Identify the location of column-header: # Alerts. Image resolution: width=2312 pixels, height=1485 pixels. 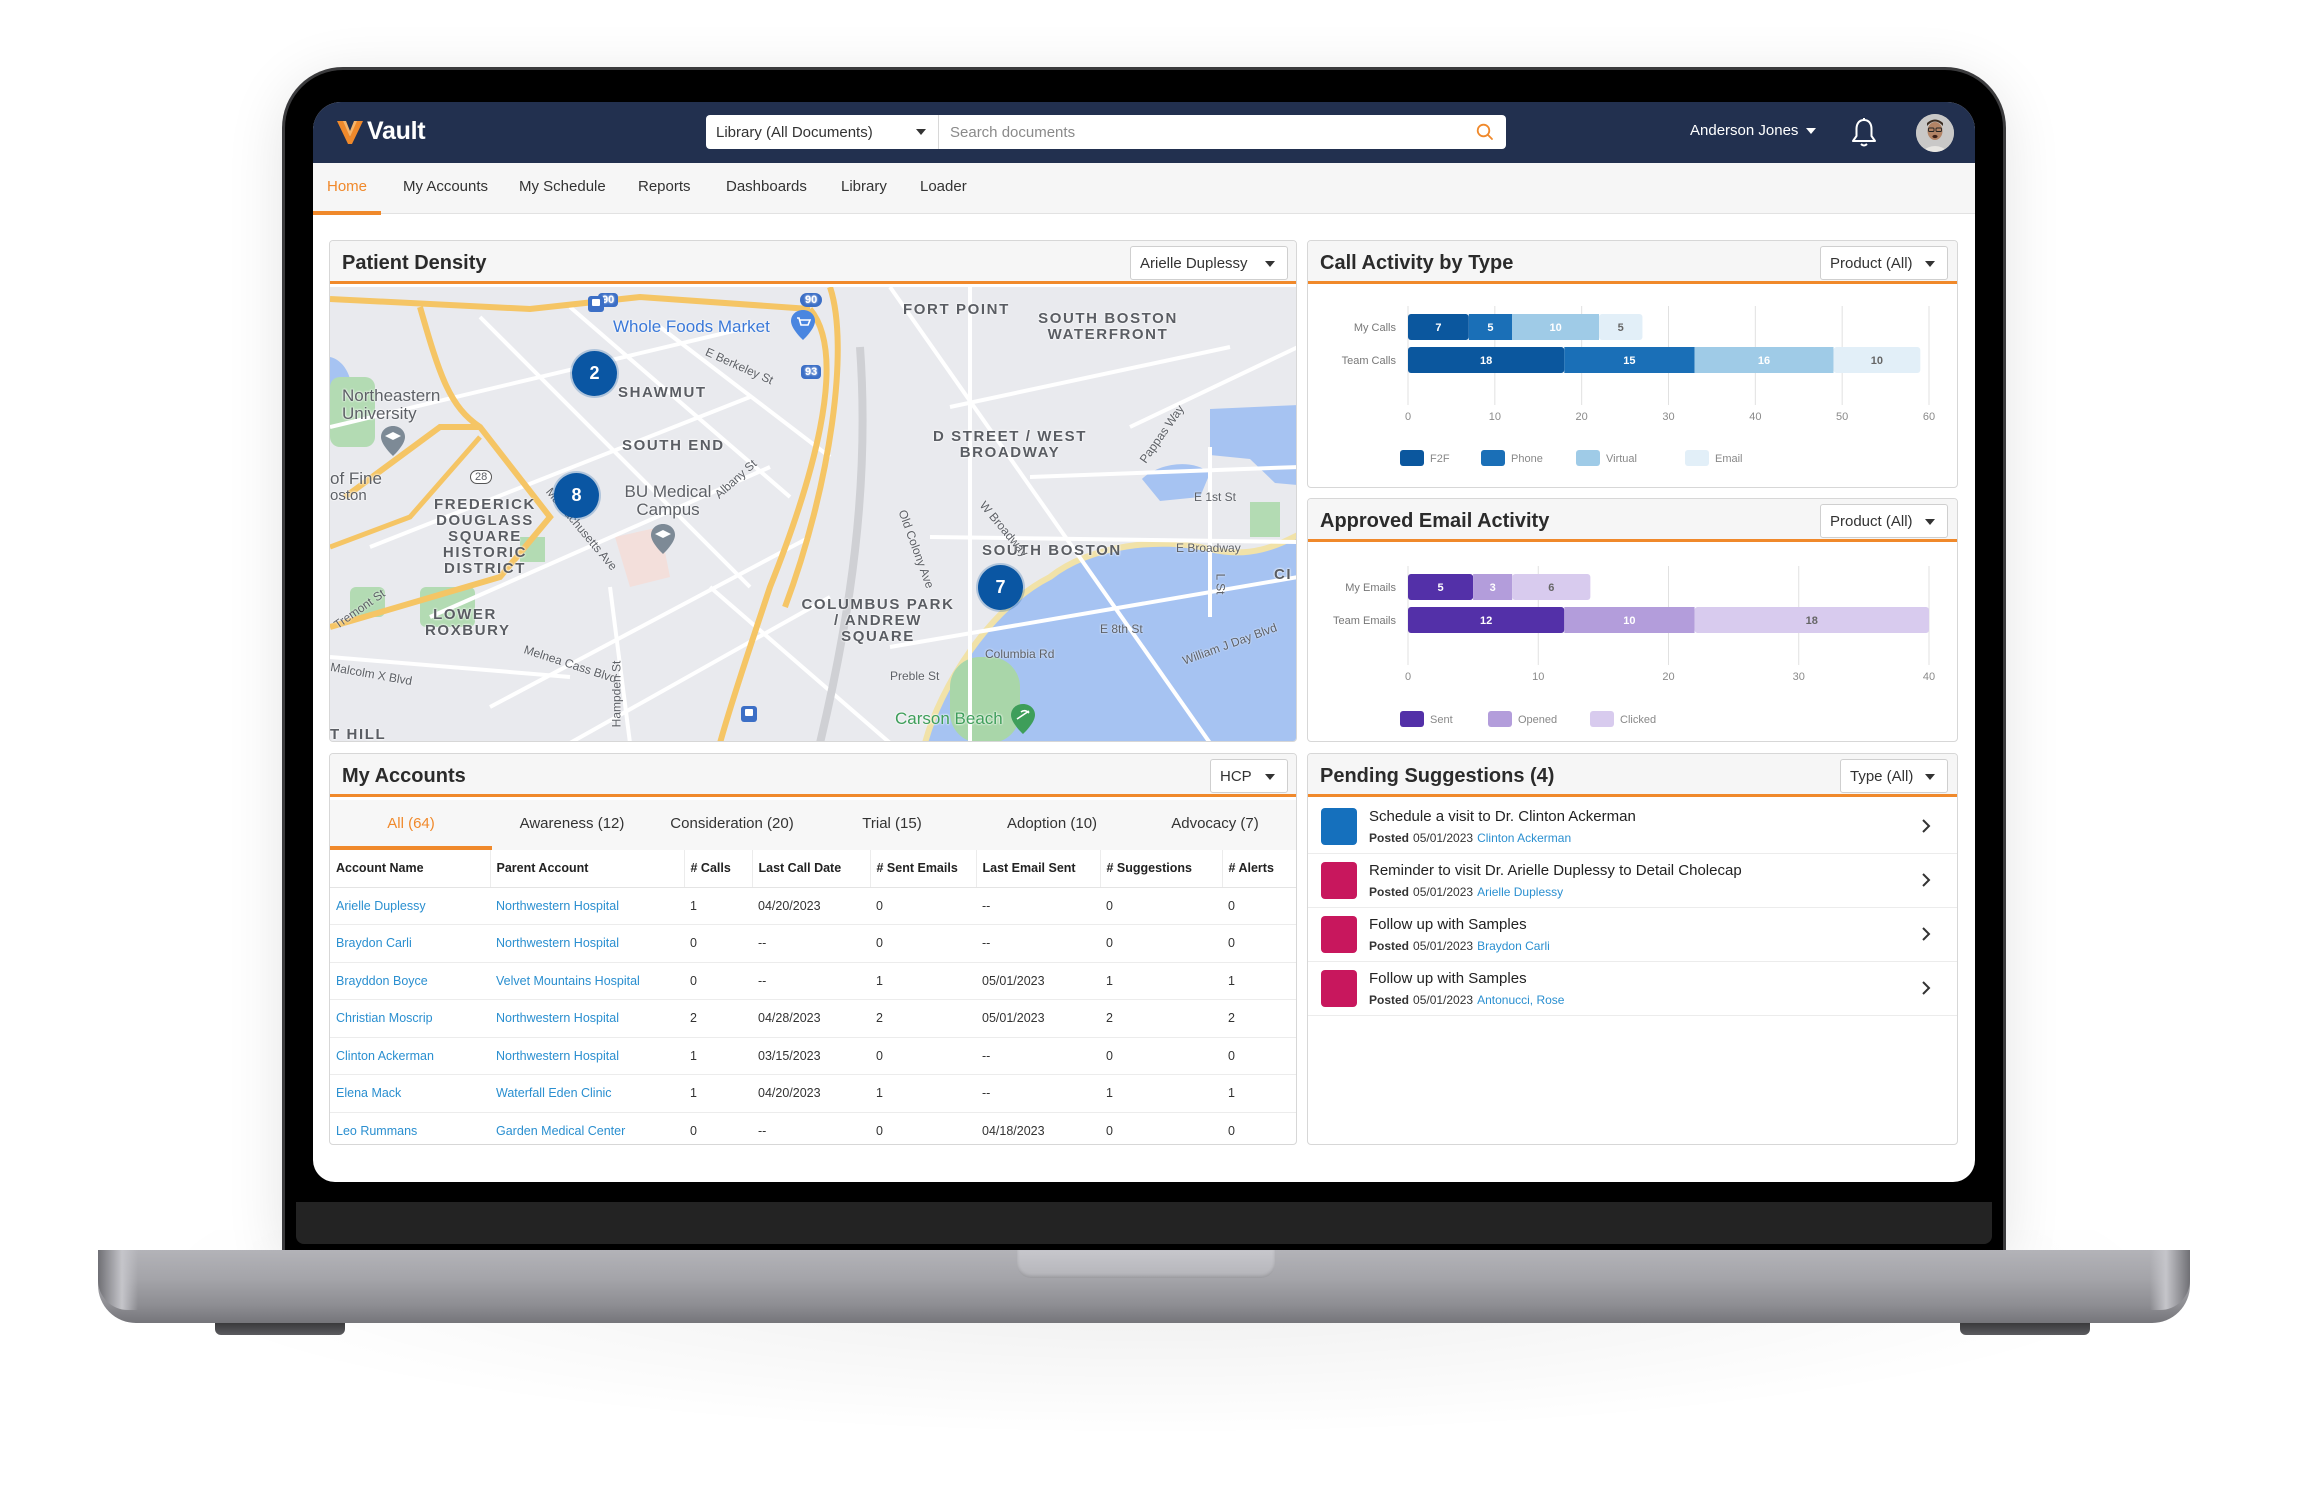
(1259, 869).